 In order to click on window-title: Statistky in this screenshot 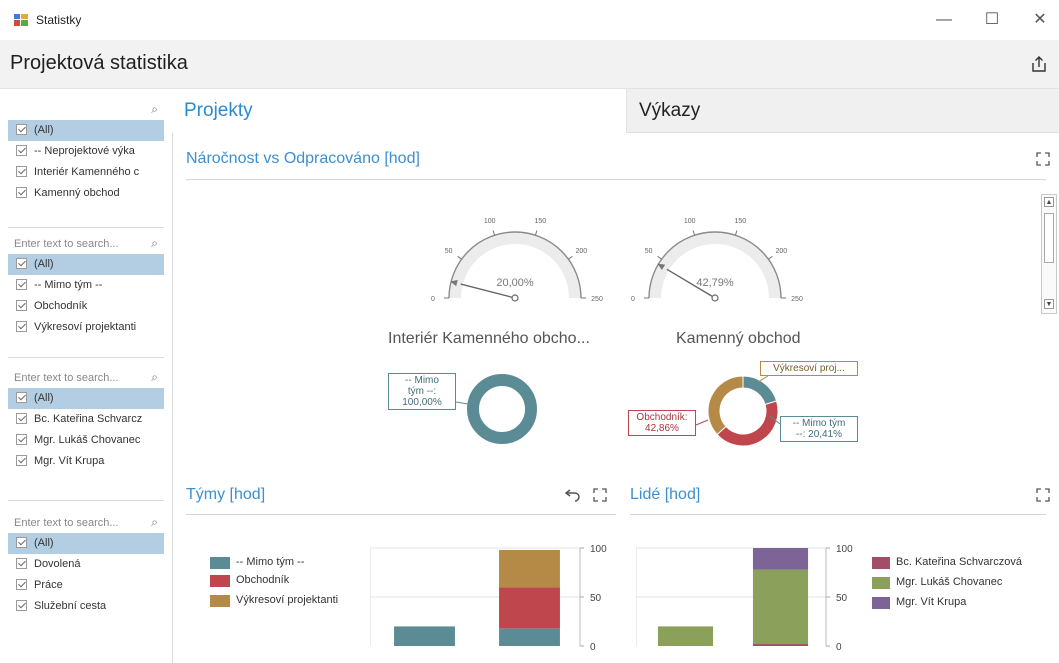, I will do `click(59, 20)`.